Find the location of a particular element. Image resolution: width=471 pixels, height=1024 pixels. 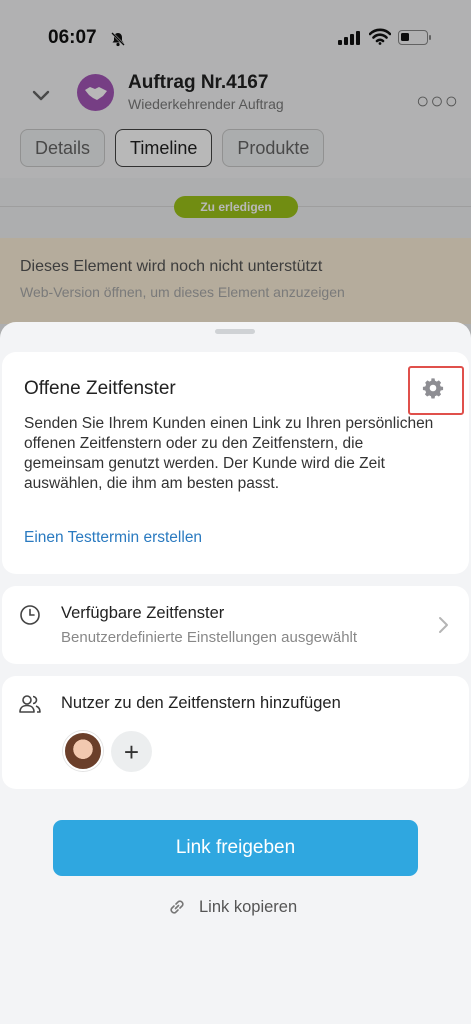

share-link-button: Link freigeben is located at coordinates (235, 848).